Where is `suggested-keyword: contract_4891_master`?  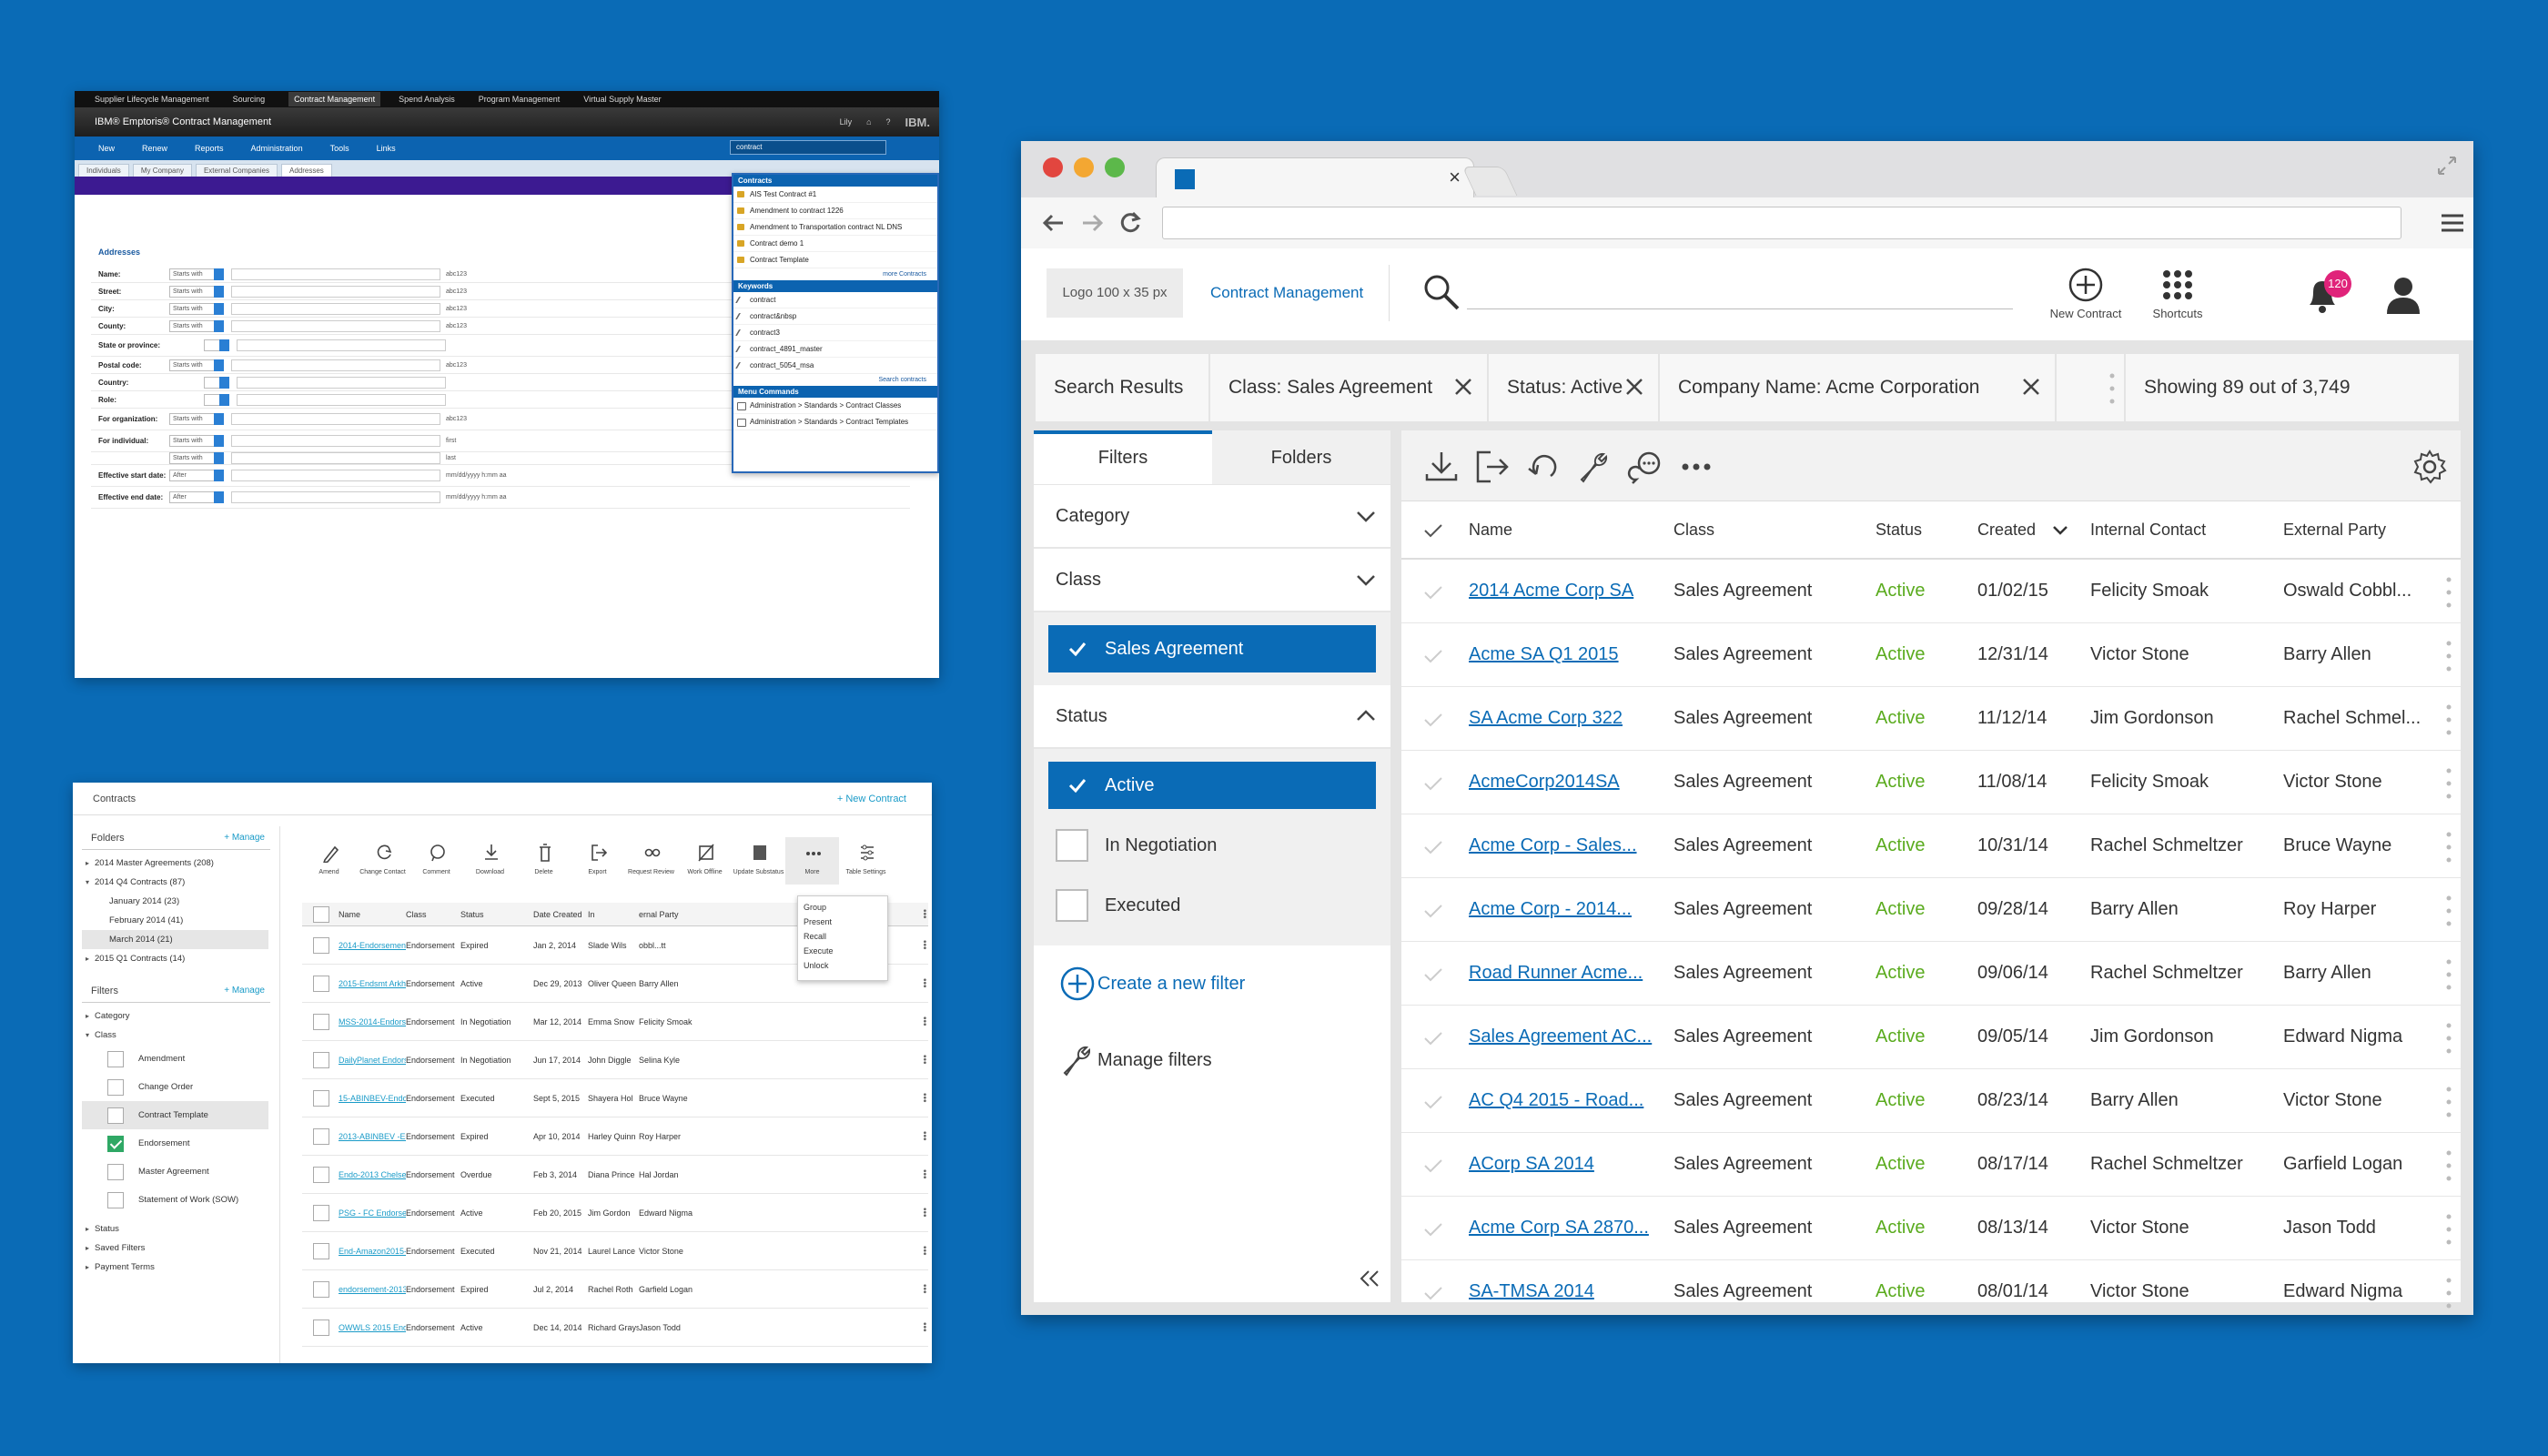 suggested-keyword: contract_4891_master is located at coordinates (835, 349).